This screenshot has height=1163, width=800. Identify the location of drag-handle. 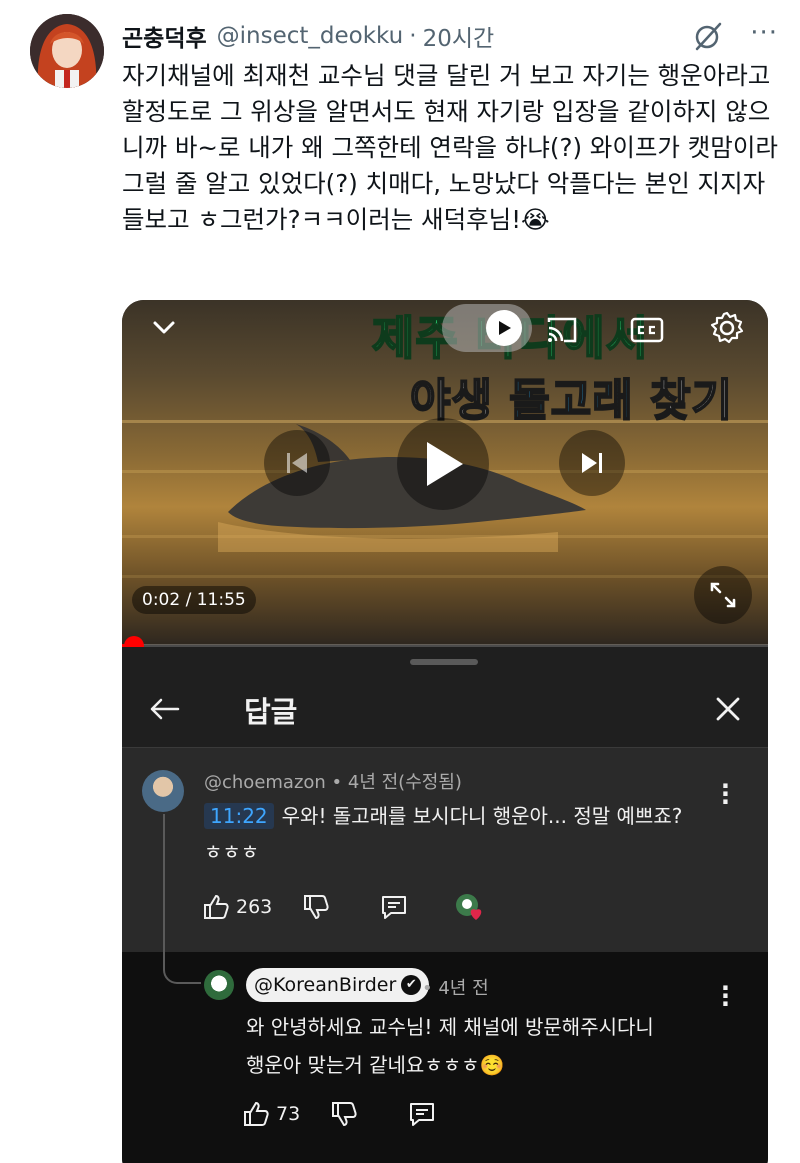
(444, 662).